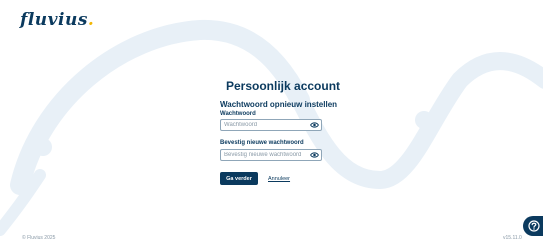 Image resolution: width=543 pixels, height=250 pixels. I want to click on version-text: v15.11.0, so click(512, 238).